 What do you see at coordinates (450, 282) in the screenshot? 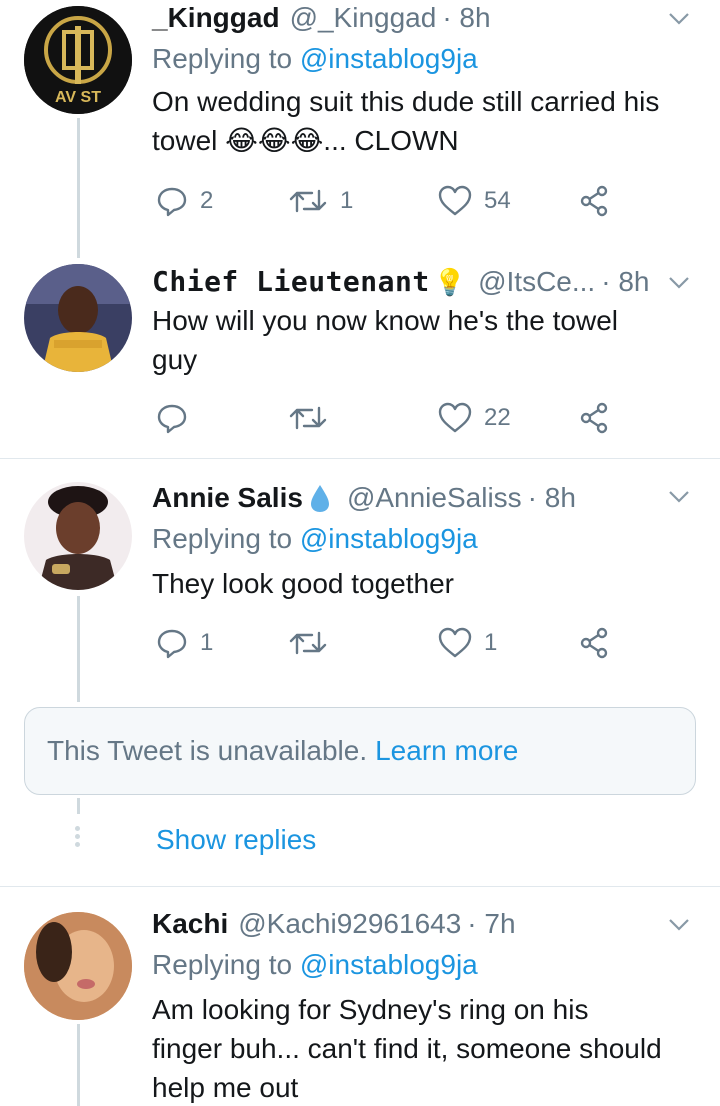
I see `bulb-icon: 💡` at bounding box center [450, 282].